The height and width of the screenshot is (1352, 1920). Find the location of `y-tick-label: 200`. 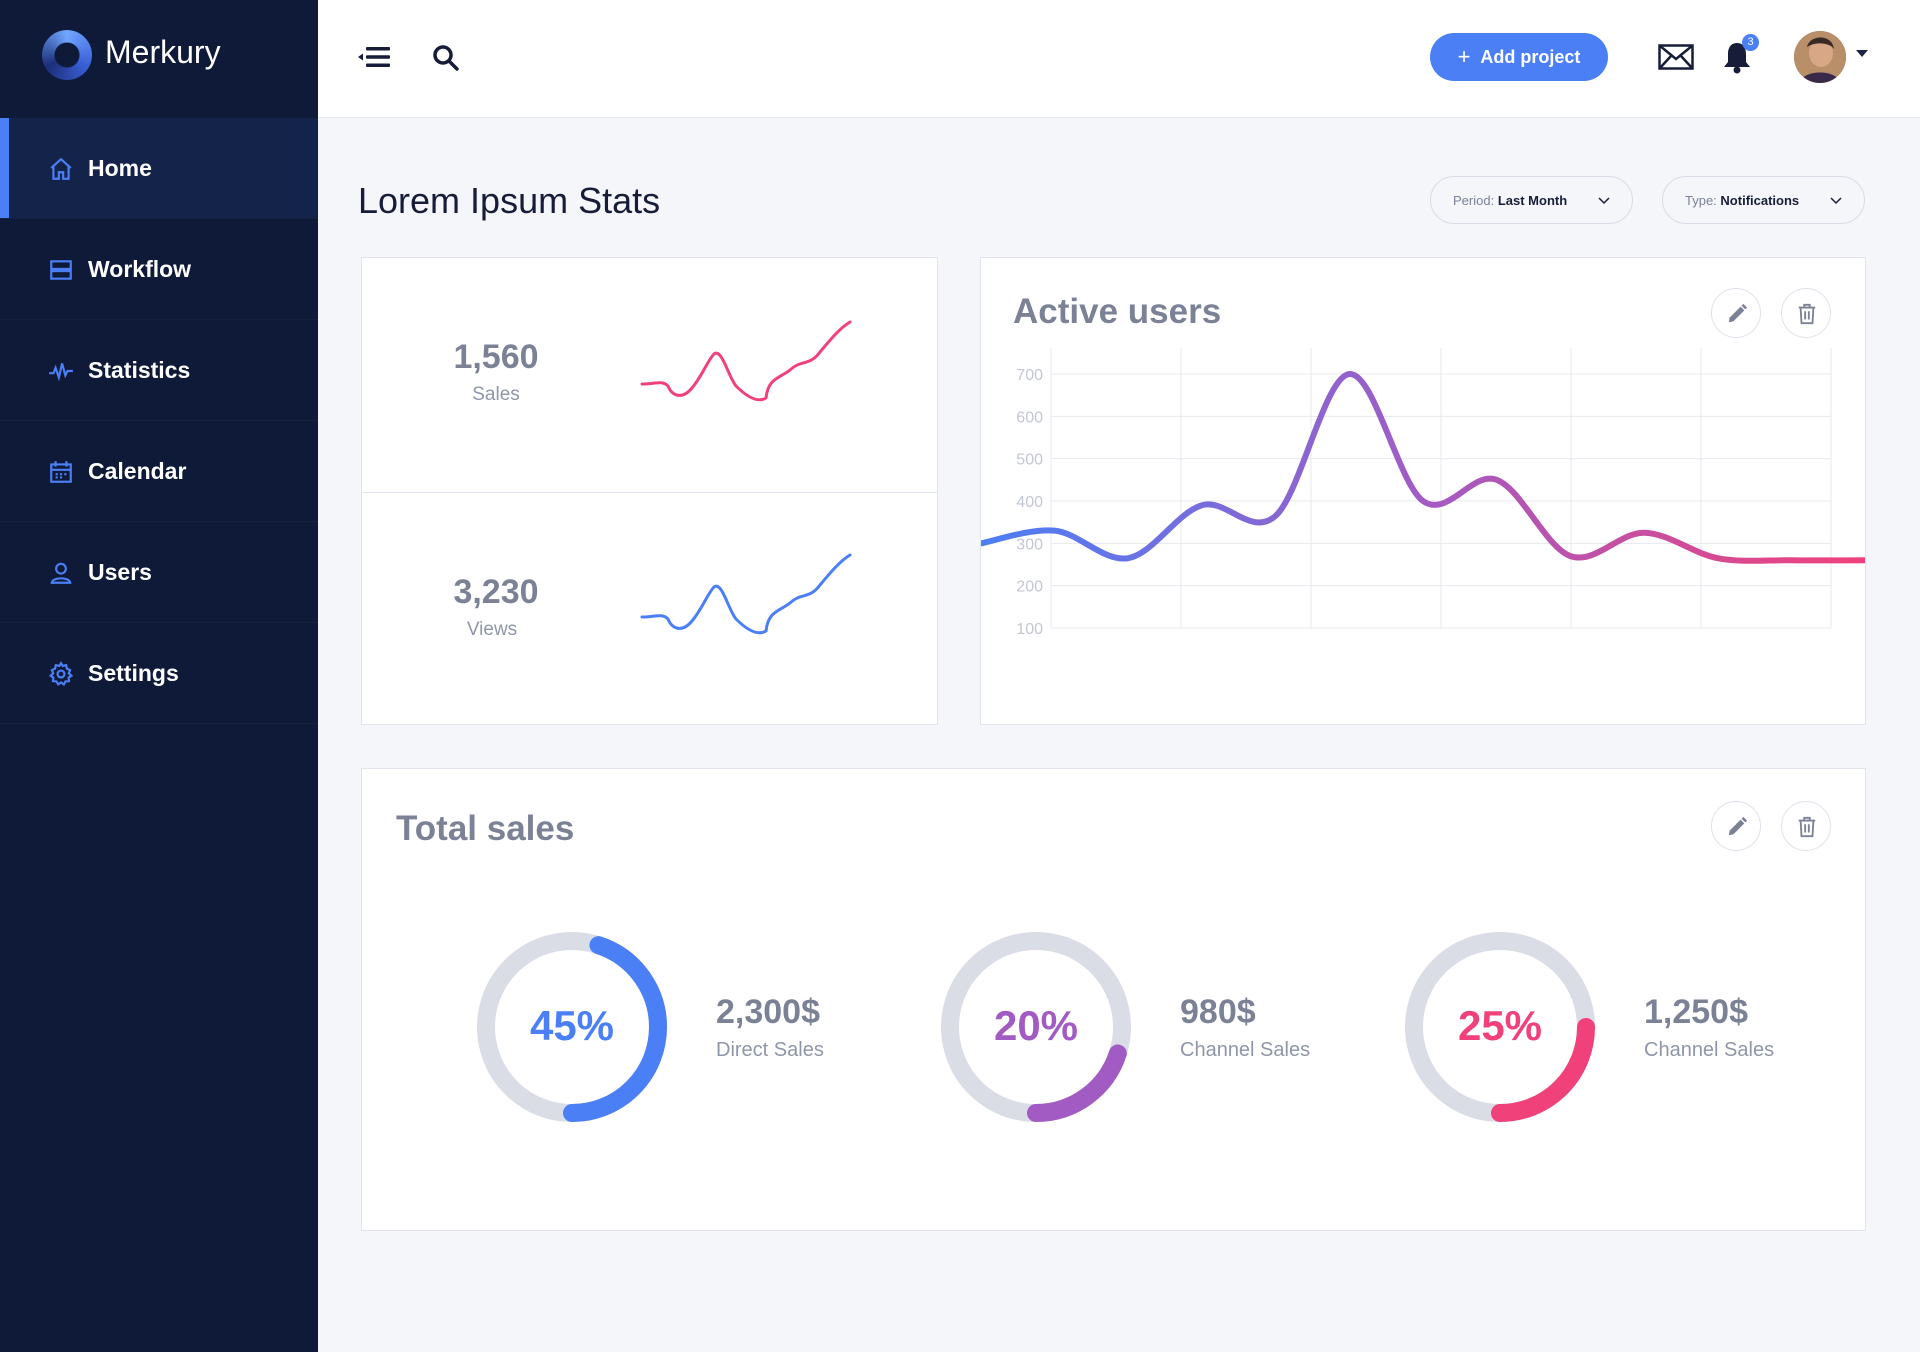

y-tick-label: 200 is located at coordinates (1029, 587).